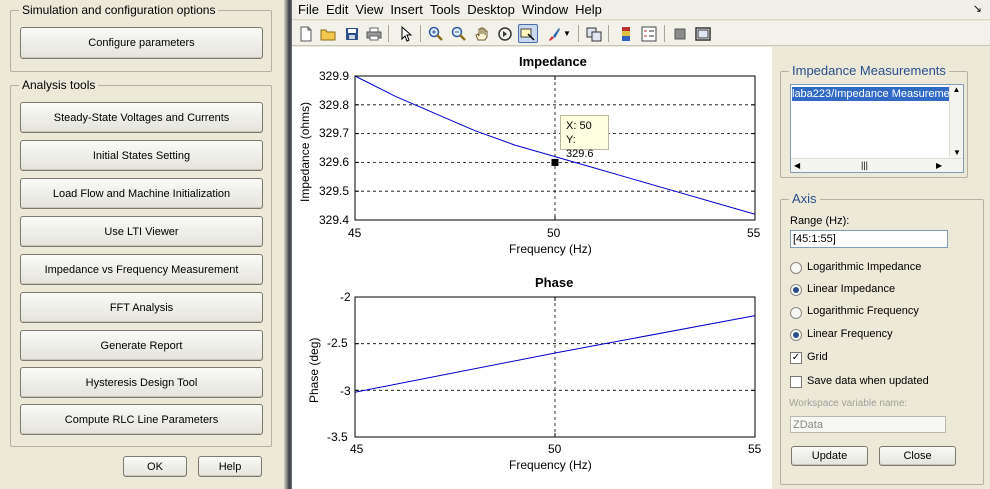 Image resolution: width=990 pixels, height=489 pixels. I want to click on new-figure-icon, so click(306, 33).